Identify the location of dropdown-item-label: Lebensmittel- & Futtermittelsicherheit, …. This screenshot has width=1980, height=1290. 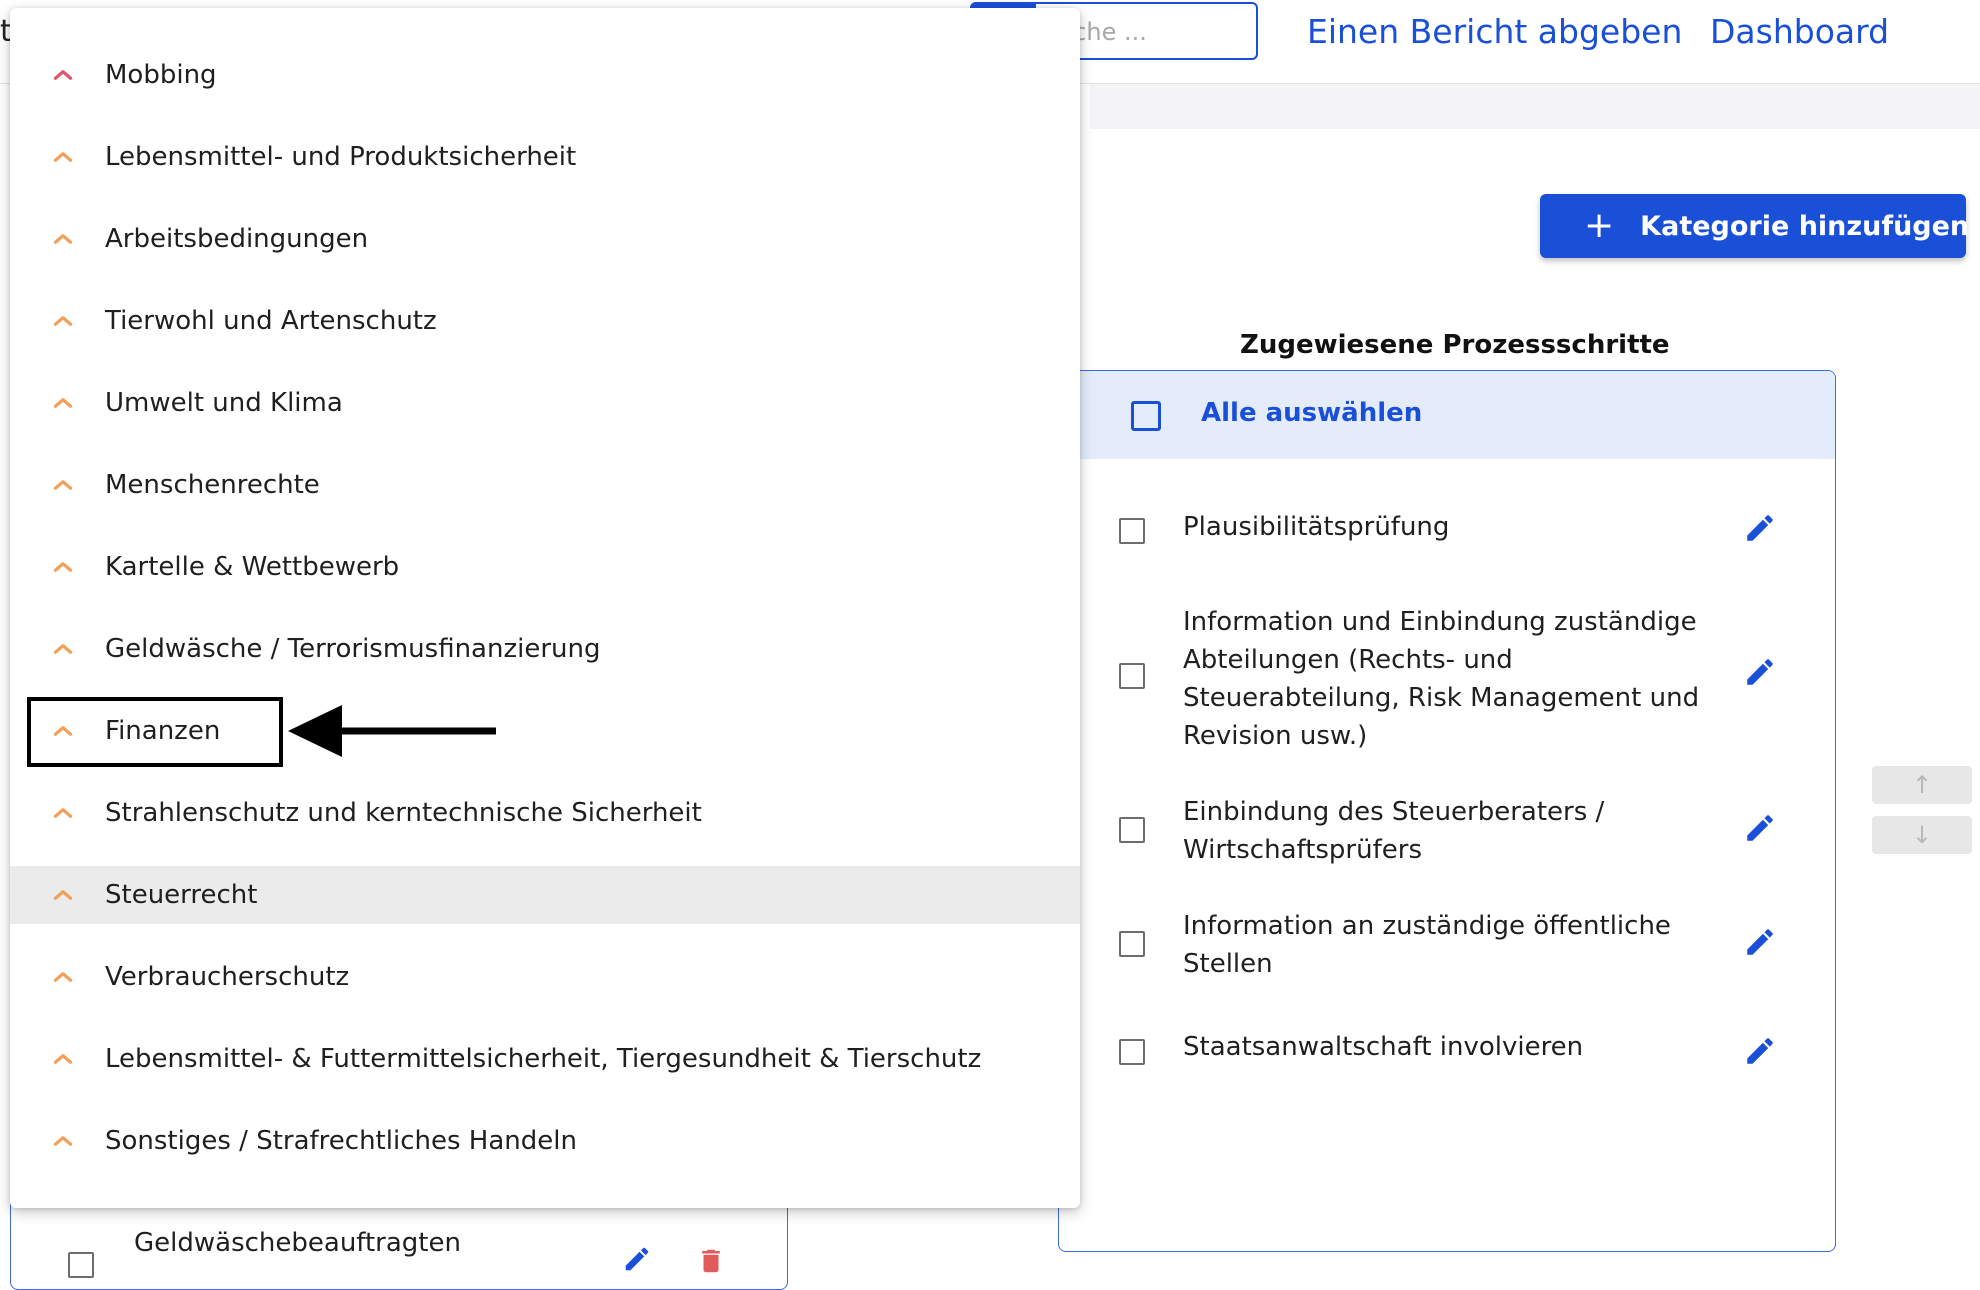
(543, 1059).